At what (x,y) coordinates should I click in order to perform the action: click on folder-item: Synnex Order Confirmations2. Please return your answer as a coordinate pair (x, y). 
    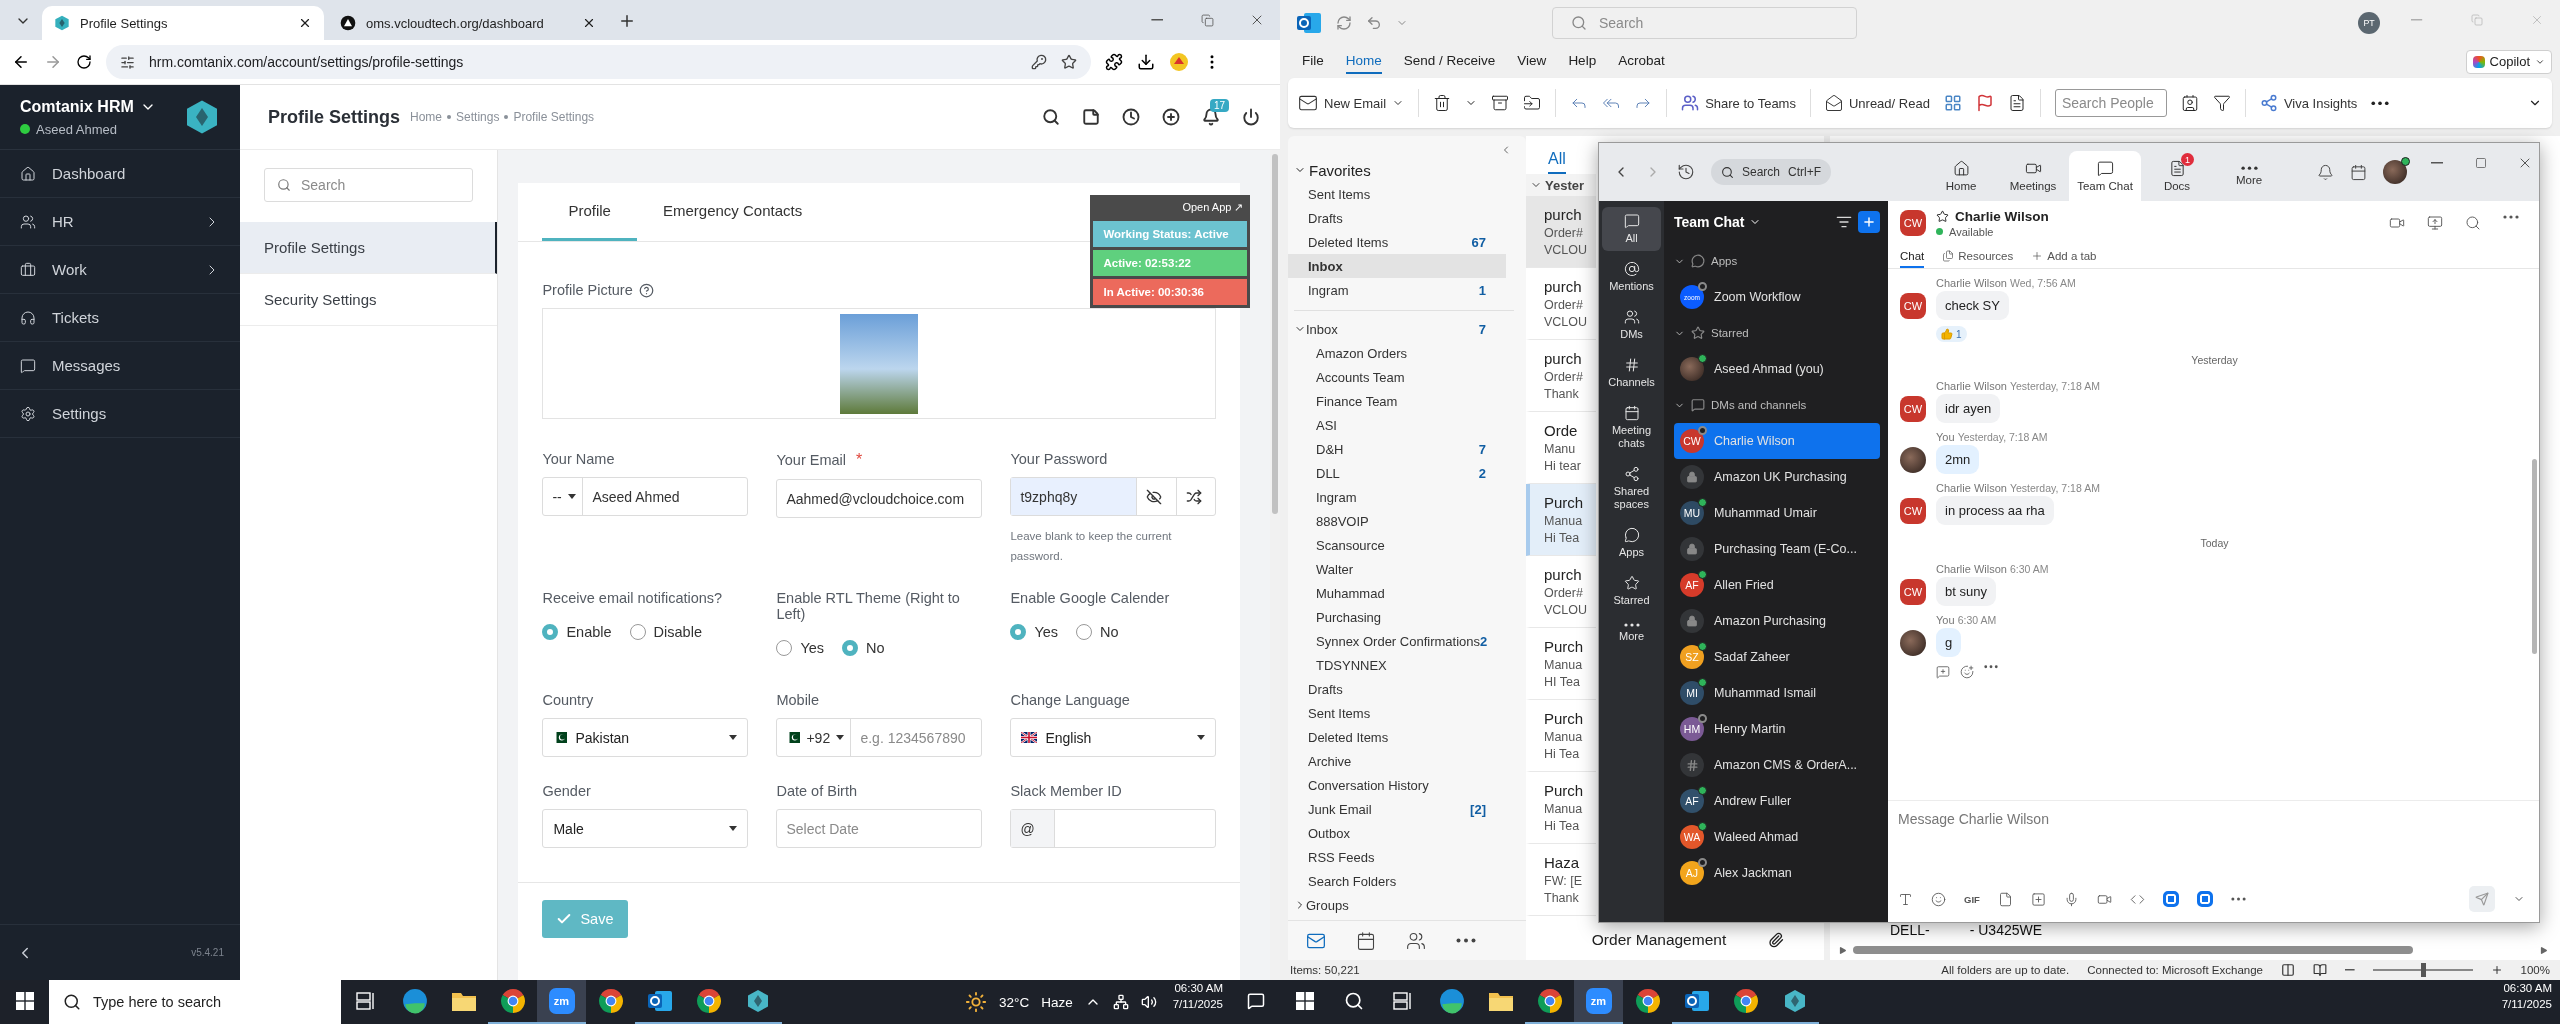
    Looking at the image, I should click on (1397, 641).